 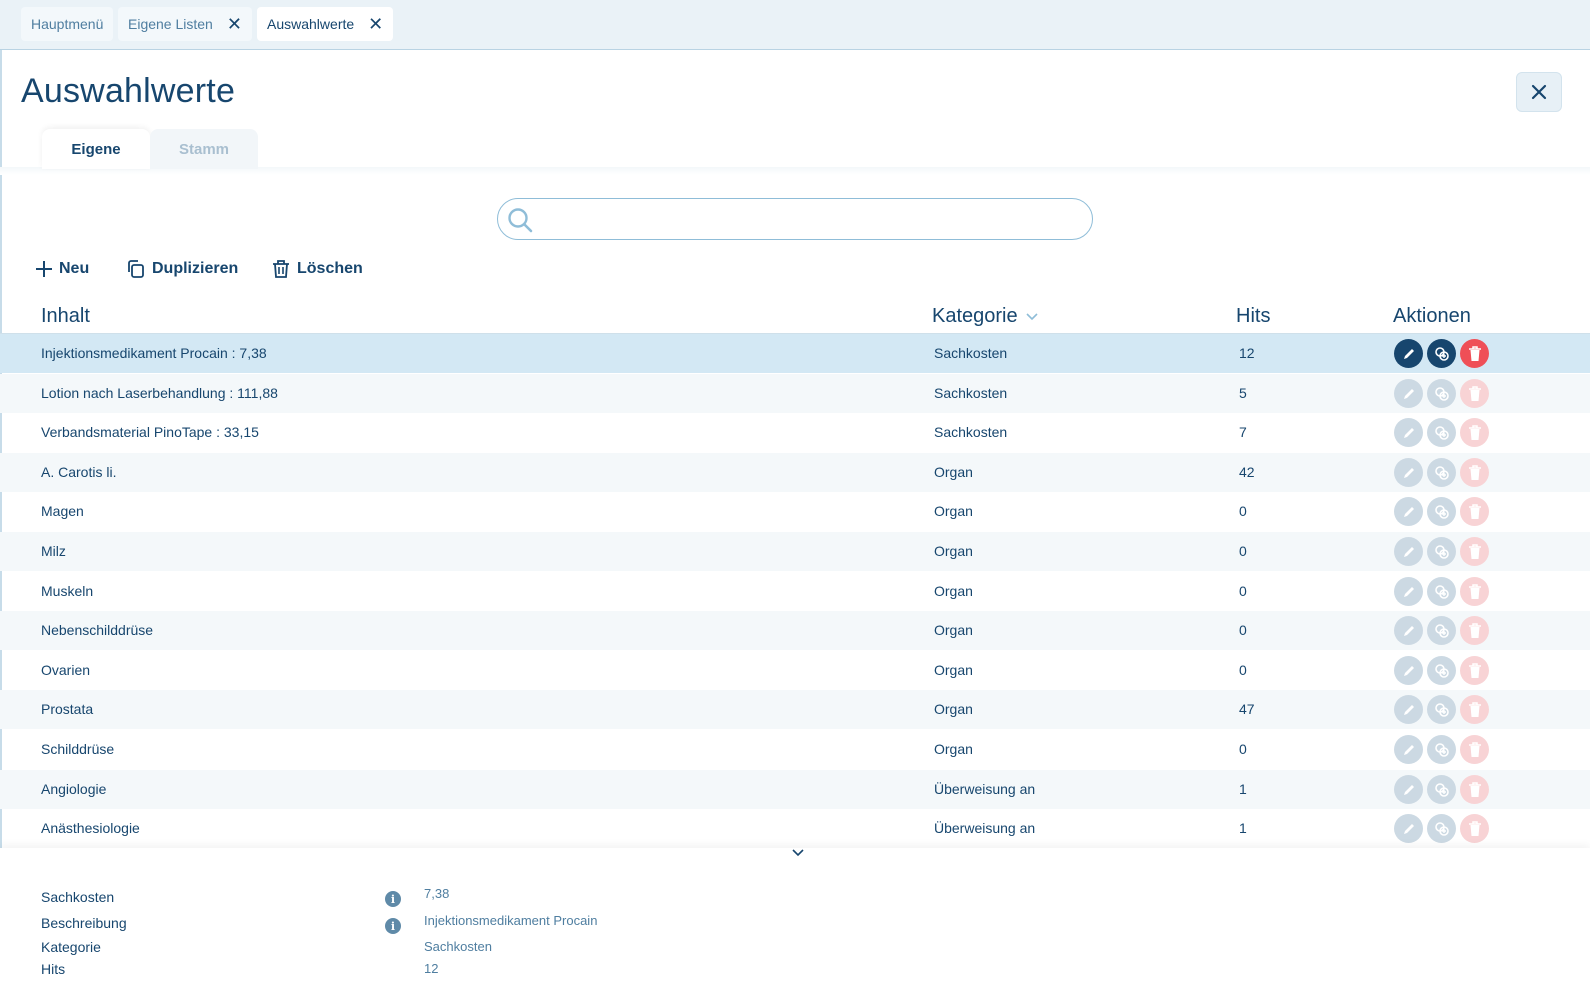 What do you see at coordinates (985, 828) in the screenshot?
I see `cell-kategorie: Überweisung an` at bounding box center [985, 828].